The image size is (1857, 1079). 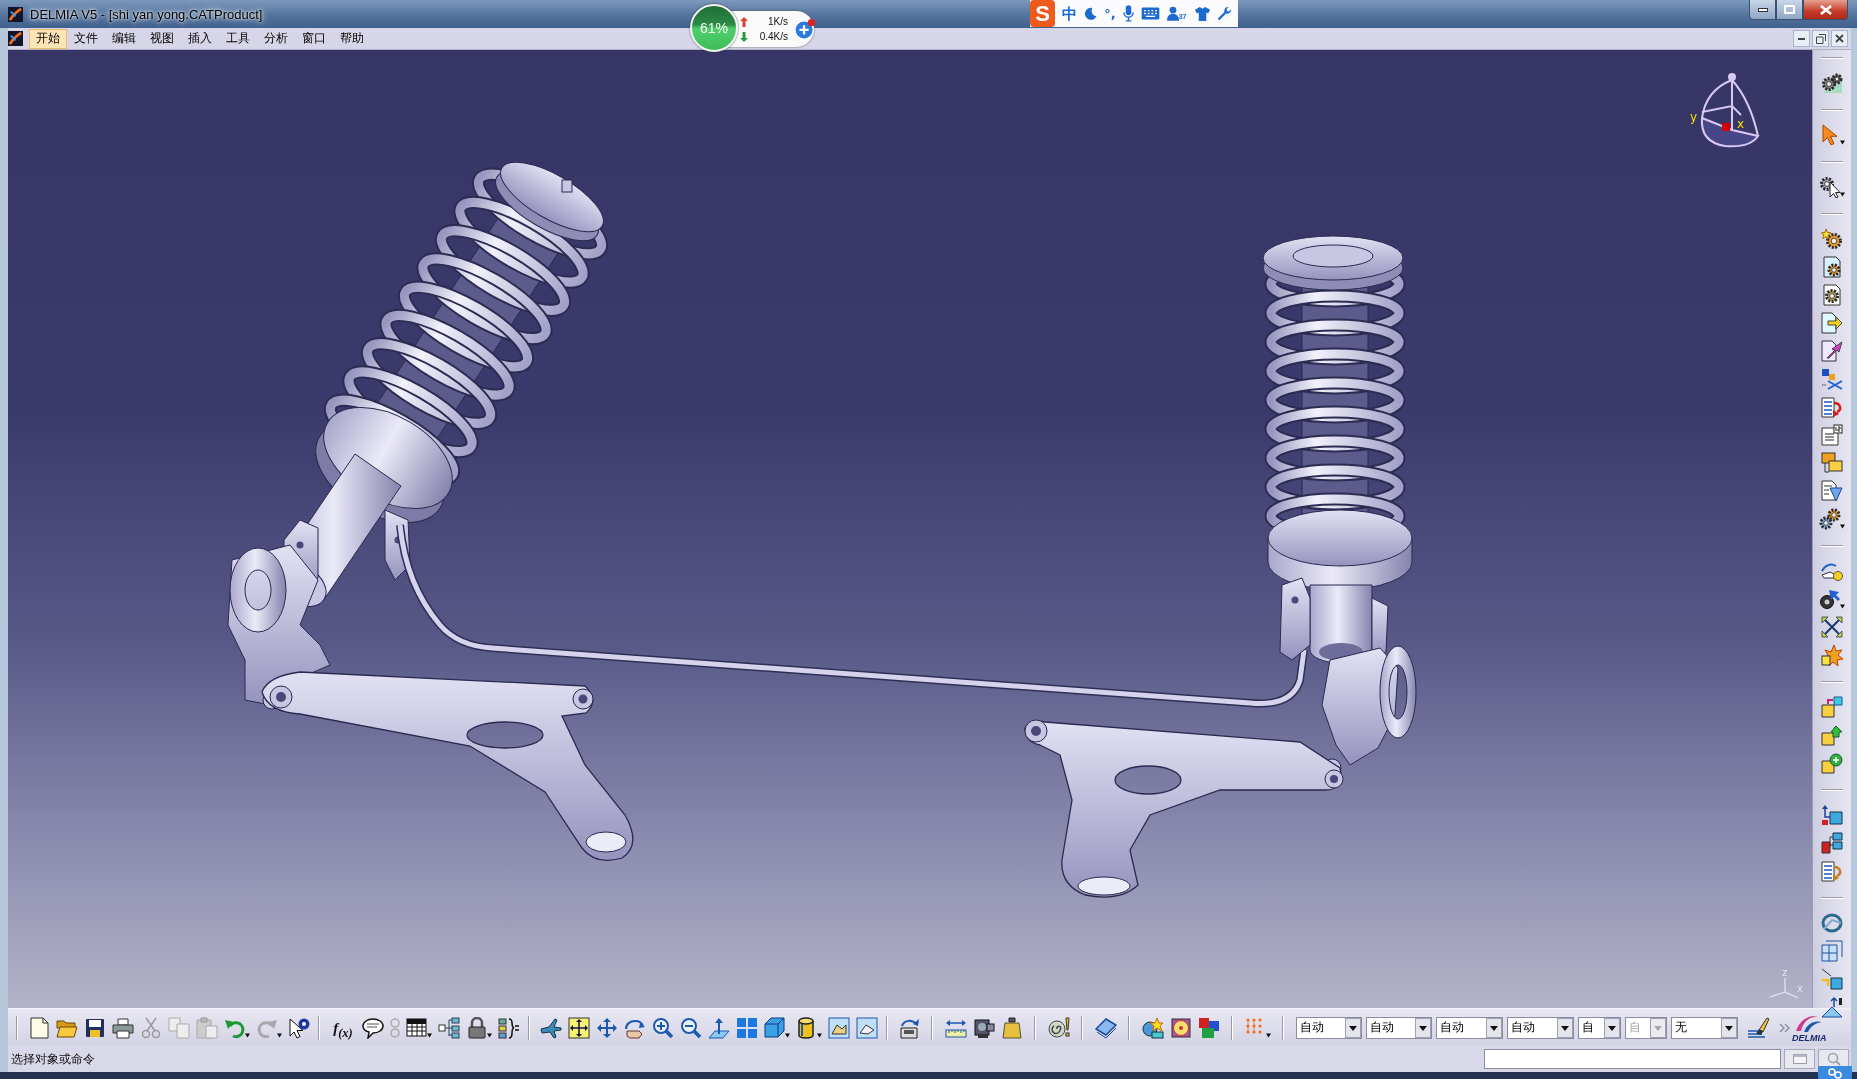 I want to click on cube-list-icon, so click(x=1832, y=843).